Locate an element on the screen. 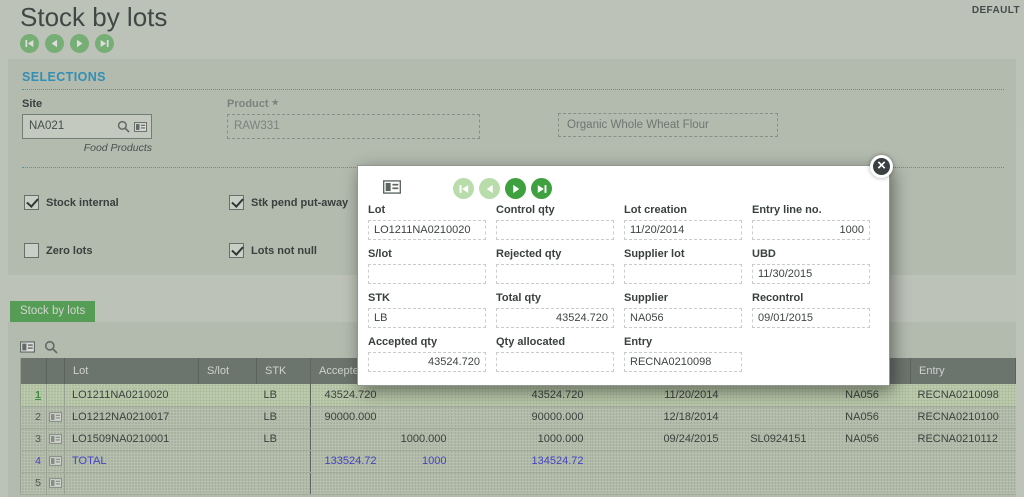 The height and width of the screenshot is (497, 1024). modal-field-value: RECNA0210098 is located at coordinates (683, 362).